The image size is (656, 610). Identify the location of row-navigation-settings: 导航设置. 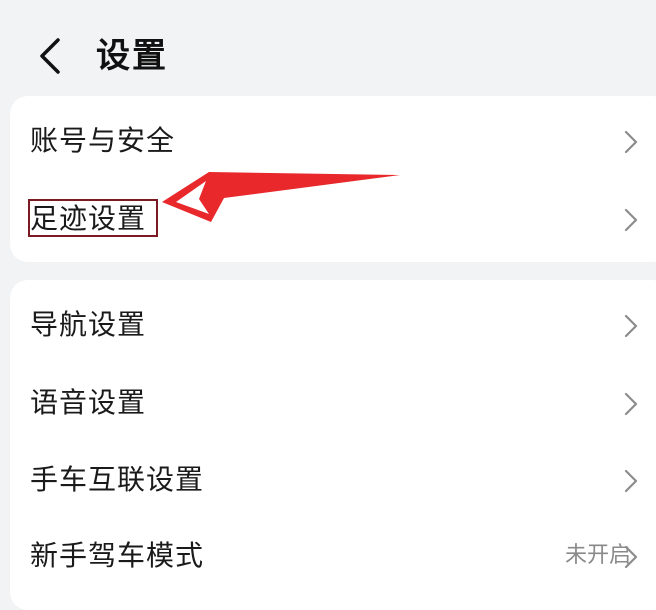
(333, 325).